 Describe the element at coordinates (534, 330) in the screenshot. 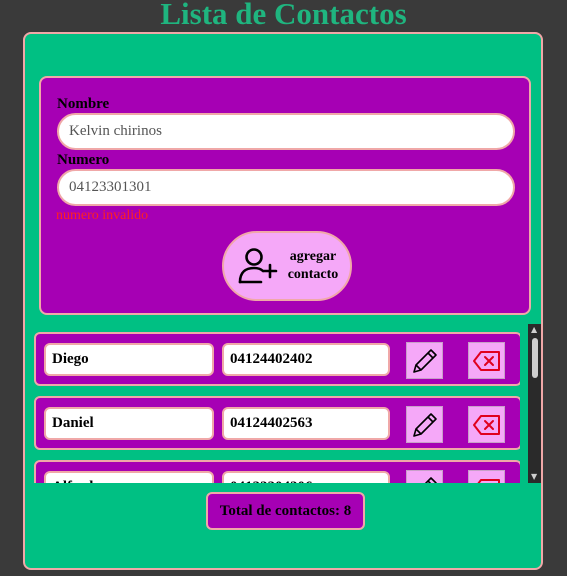

I see `scroll-up-icon: ▲` at that location.